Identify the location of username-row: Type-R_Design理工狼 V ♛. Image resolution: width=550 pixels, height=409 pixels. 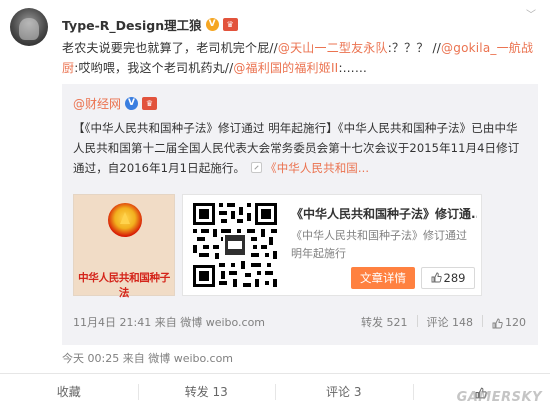
(150, 24).